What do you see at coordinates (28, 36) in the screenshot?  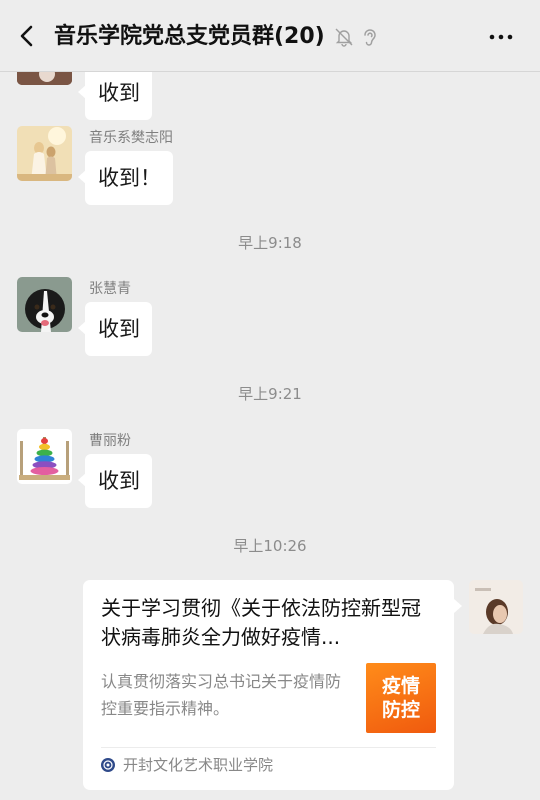 I see `back-arrow-icon` at bounding box center [28, 36].